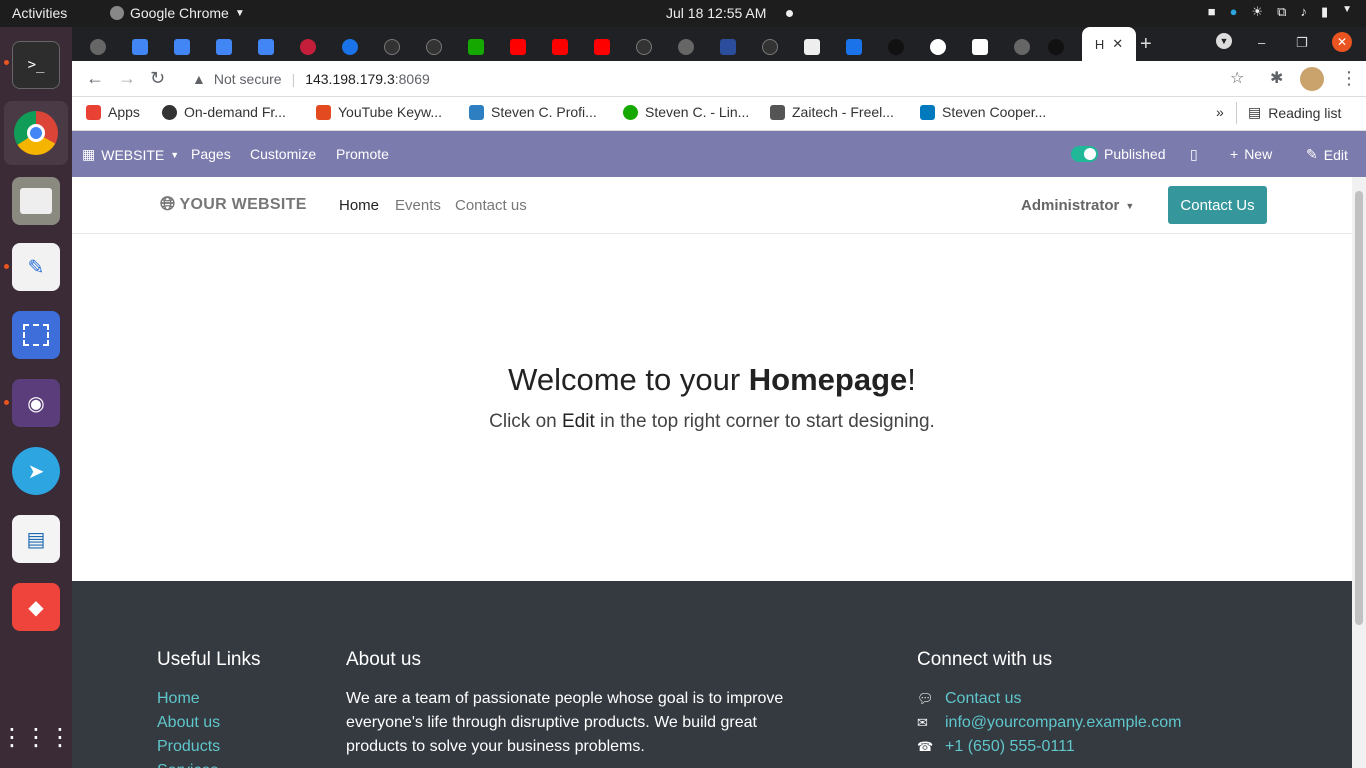 The image size is (1366, 768). Describe the element at coordinates (1276, 78) in the screenshot. I see `extensions-icon: ✱` at that location.